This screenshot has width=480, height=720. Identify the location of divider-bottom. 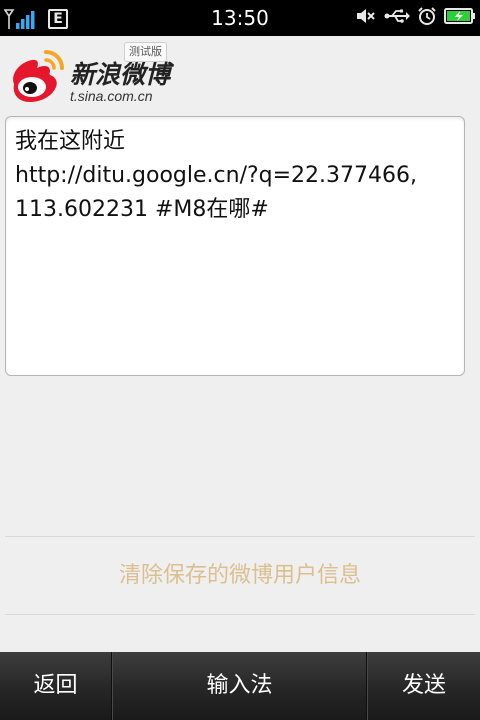
(240, 614).